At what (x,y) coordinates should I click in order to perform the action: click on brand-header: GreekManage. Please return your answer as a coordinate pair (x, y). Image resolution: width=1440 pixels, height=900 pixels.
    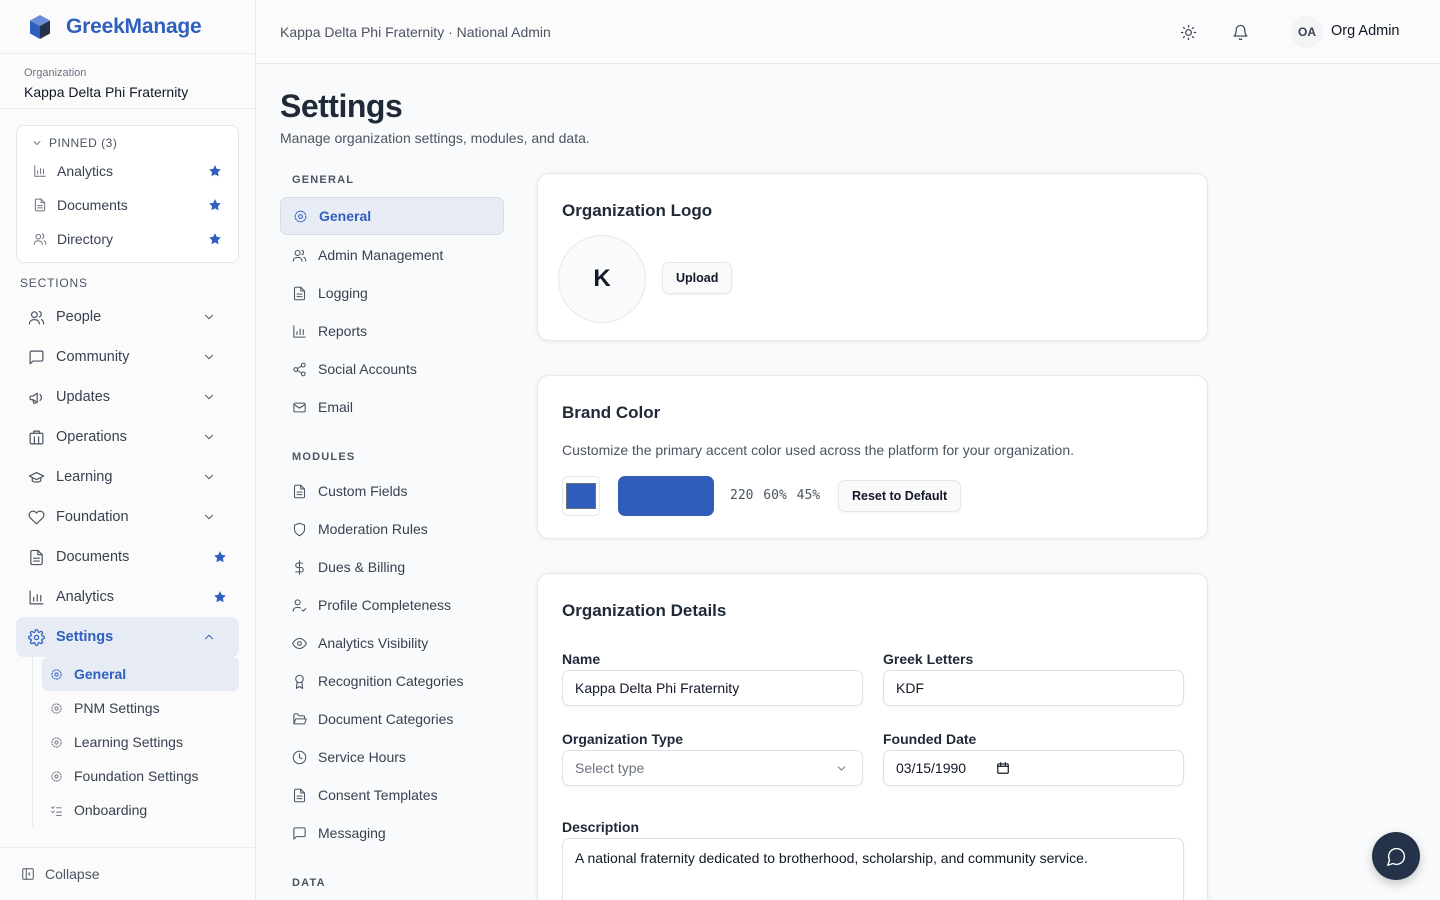
    Looking at the image, I should click on (127, 27).